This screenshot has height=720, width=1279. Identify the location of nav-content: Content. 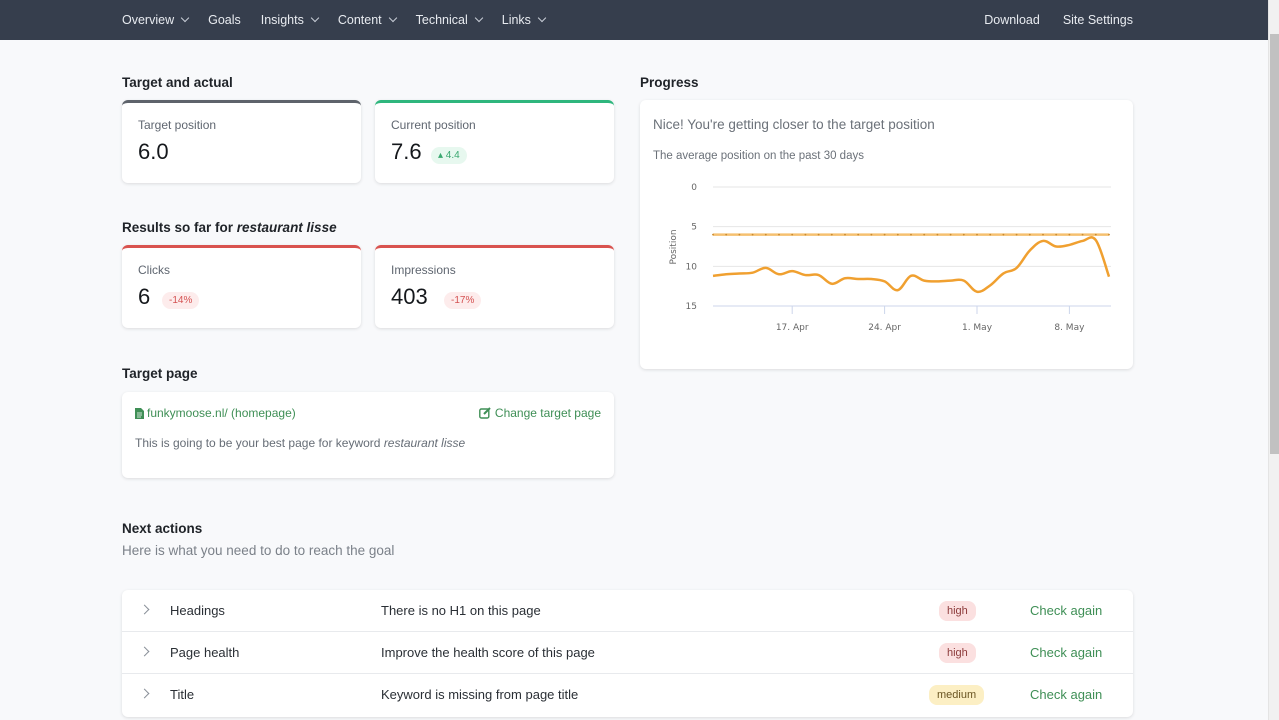
(367, 20).